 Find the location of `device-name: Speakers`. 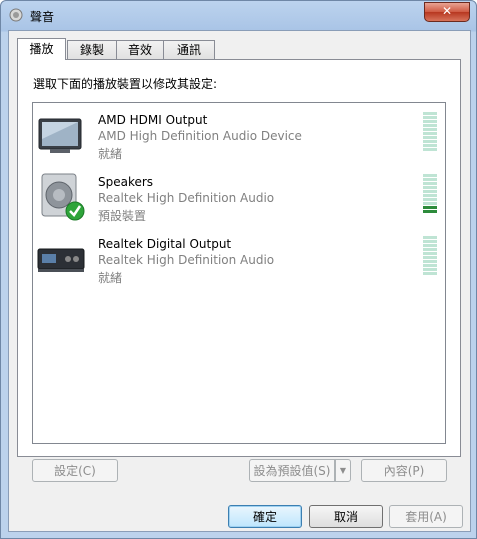

device-name: Speakers is located at coordinates (126, 182).